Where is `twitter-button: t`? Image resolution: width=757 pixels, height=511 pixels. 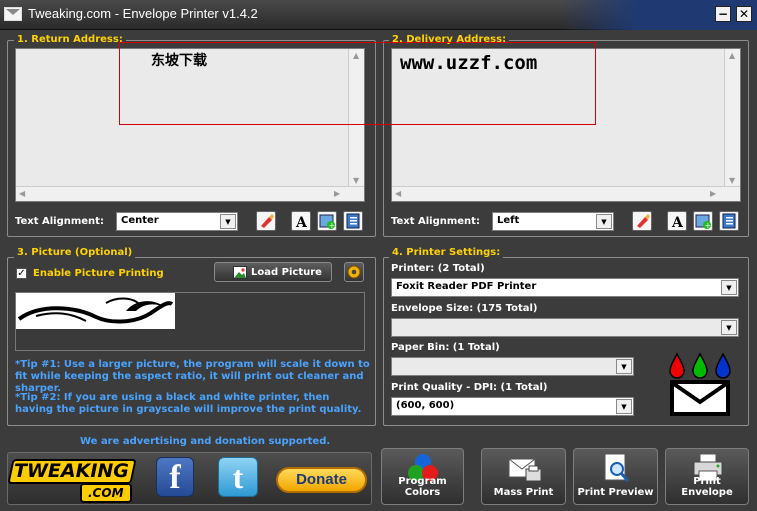 twitter-button: t is located at coordinates (238, 477).